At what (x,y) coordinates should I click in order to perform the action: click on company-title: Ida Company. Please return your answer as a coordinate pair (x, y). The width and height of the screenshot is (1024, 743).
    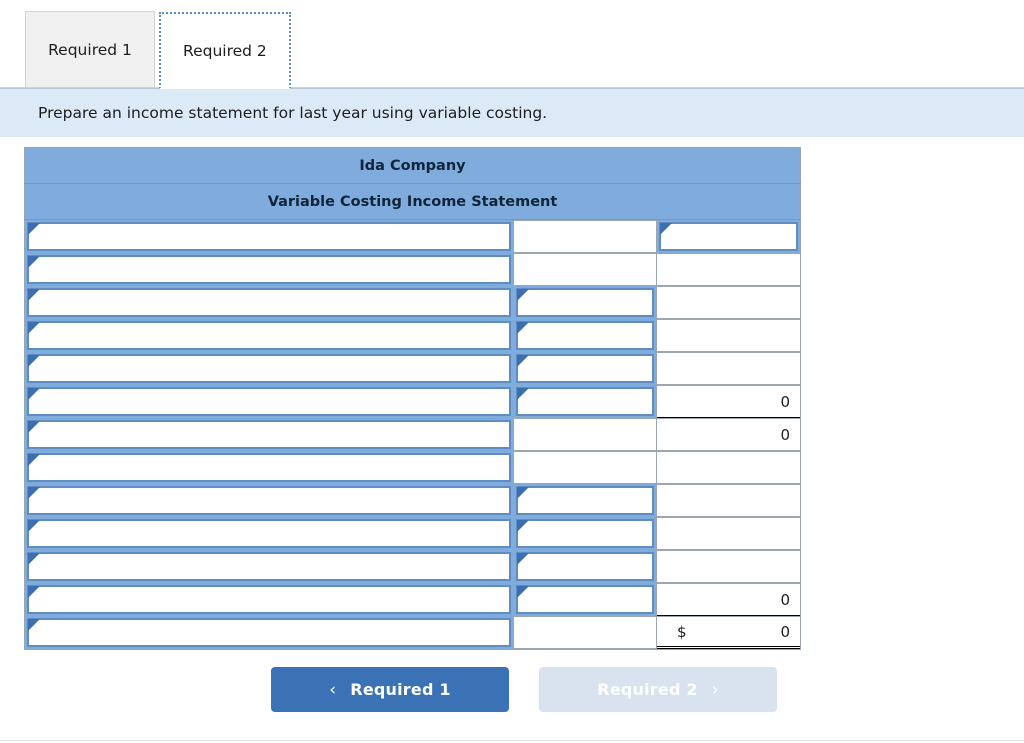
    Looking at the image, I should click on (412, 165).